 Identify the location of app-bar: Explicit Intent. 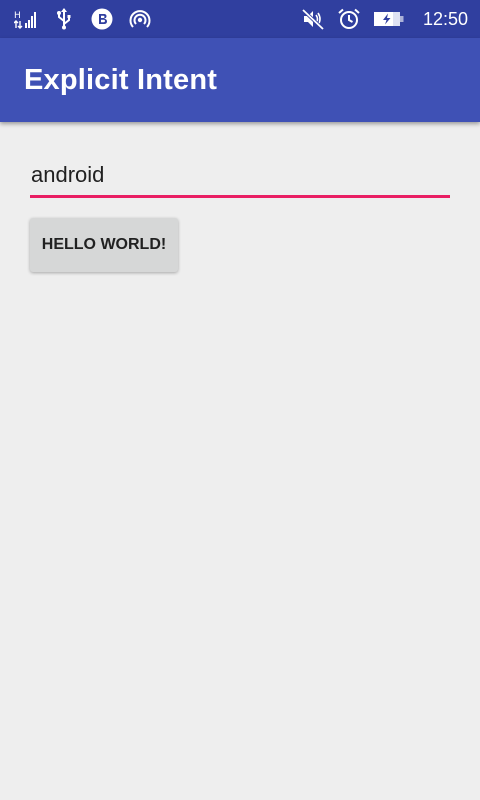
(240, 80).